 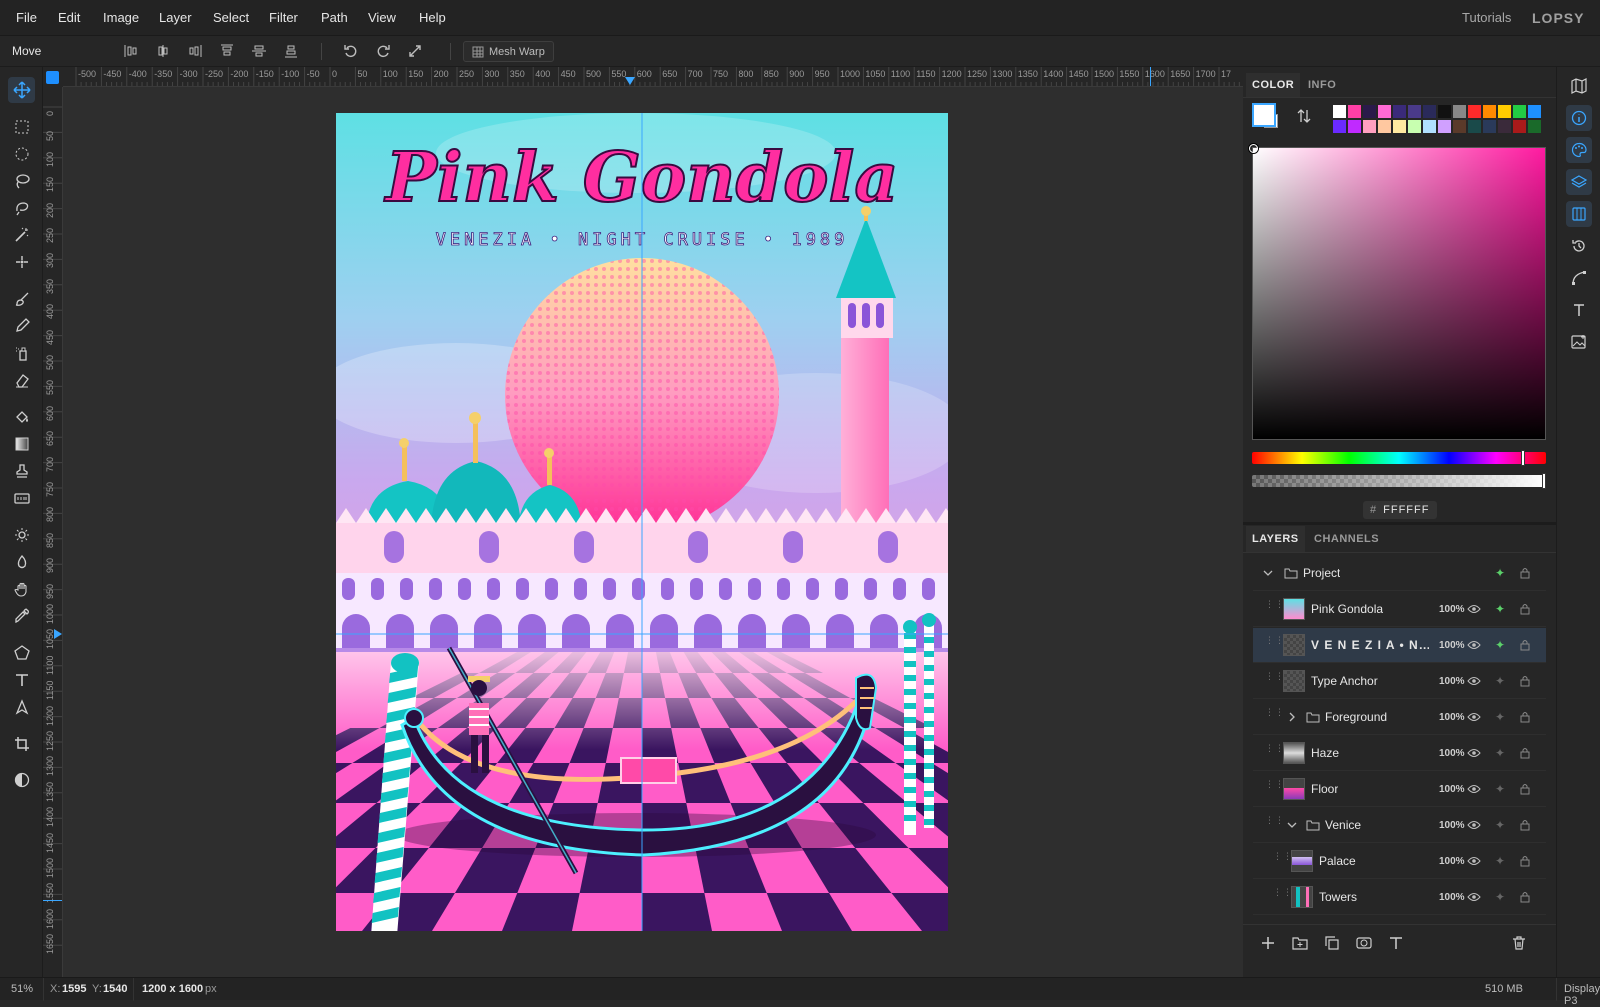 What do you see at coordinates (382, 18) in the screenshot?
I see `menu-view: View` at bounding box center [382, 18].